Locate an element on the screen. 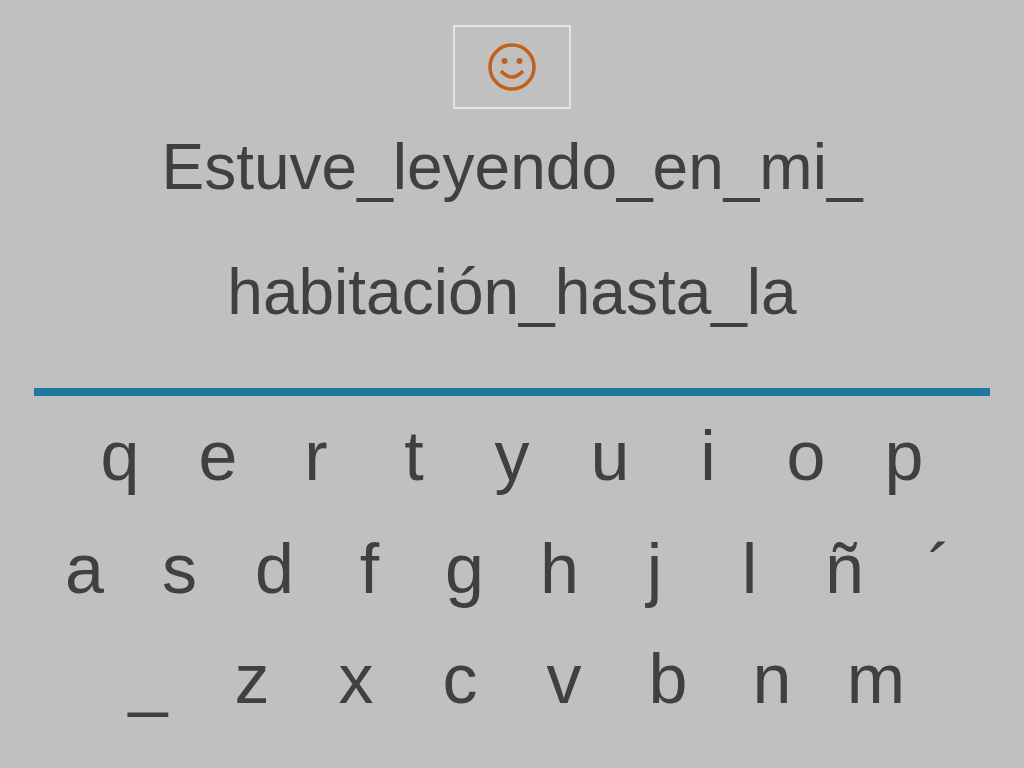 This screenshot has height=768, width=1024. letter-key: h is located at coordinates (559, 569).